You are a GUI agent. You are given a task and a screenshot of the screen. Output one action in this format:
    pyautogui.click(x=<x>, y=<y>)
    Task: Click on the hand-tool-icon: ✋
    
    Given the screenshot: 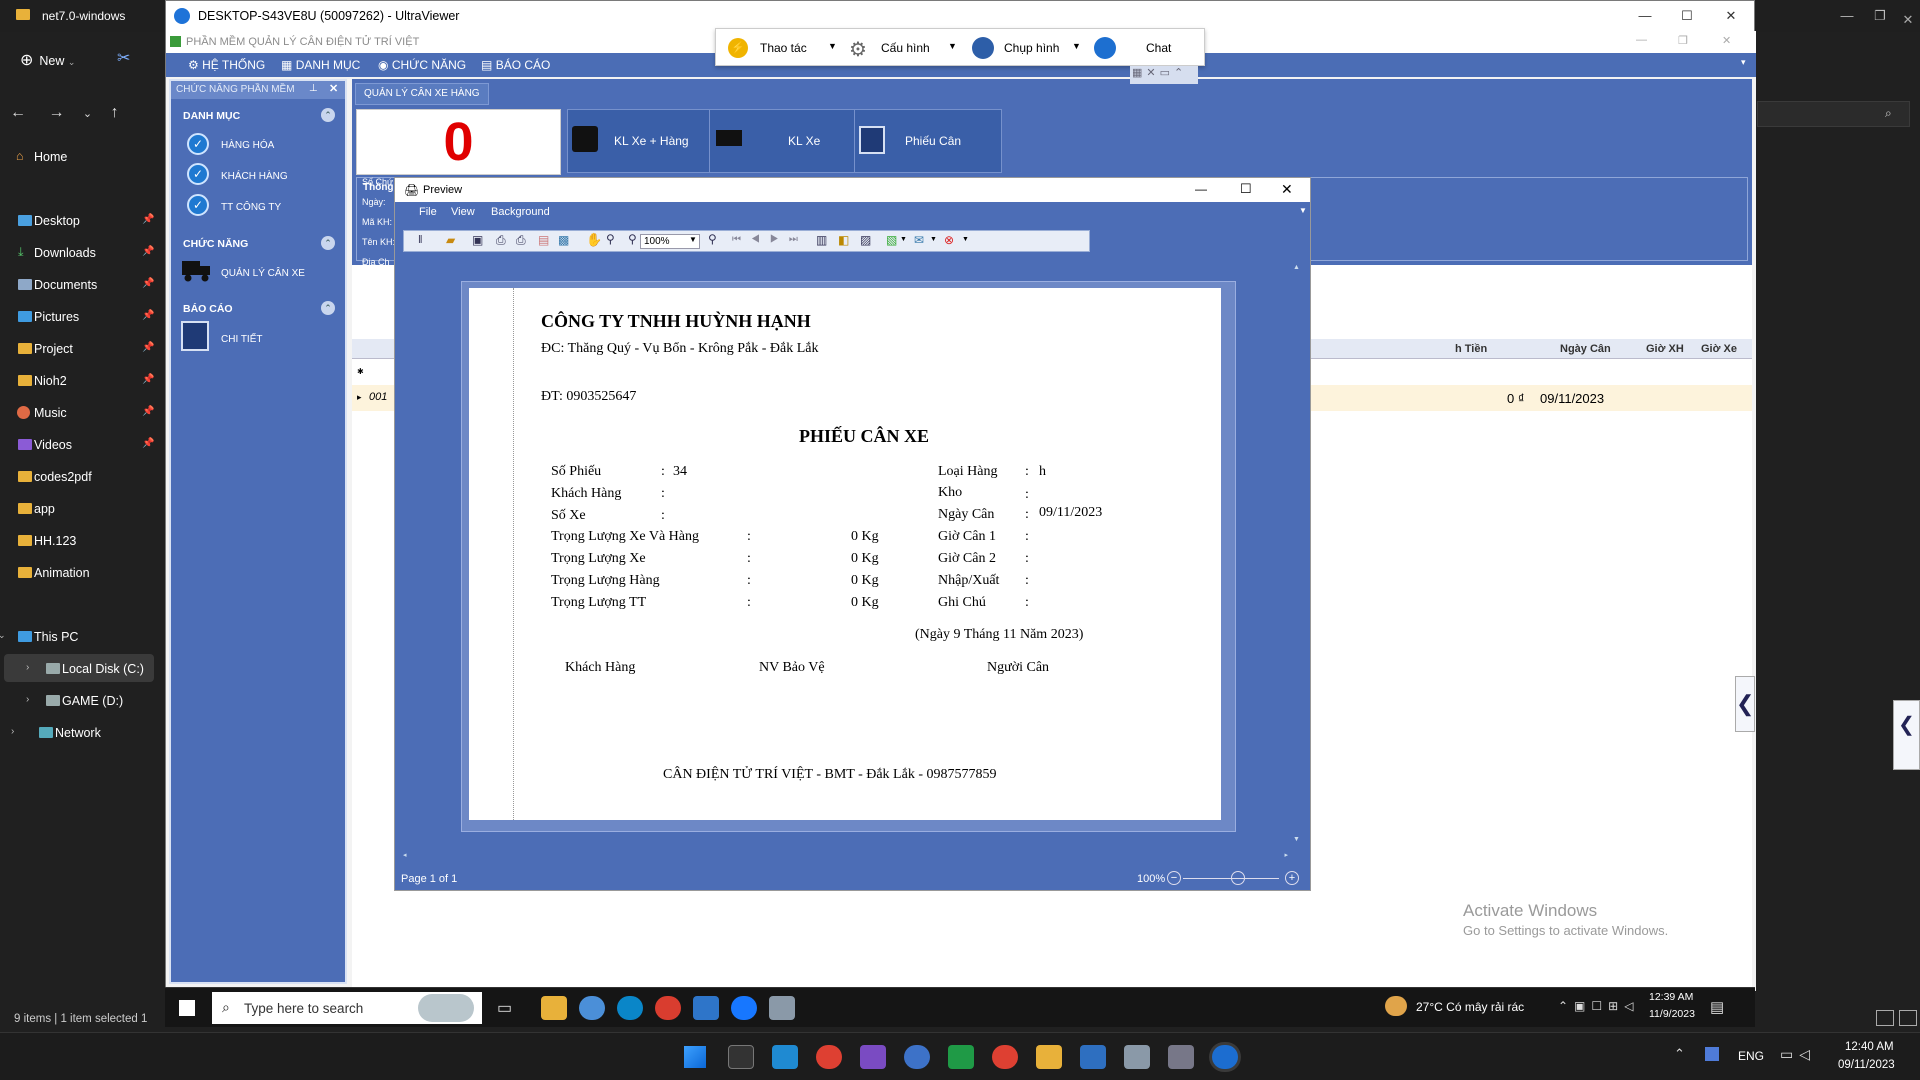 What is the action you would take?
    pyautogui.click(x=594, y=240)
    